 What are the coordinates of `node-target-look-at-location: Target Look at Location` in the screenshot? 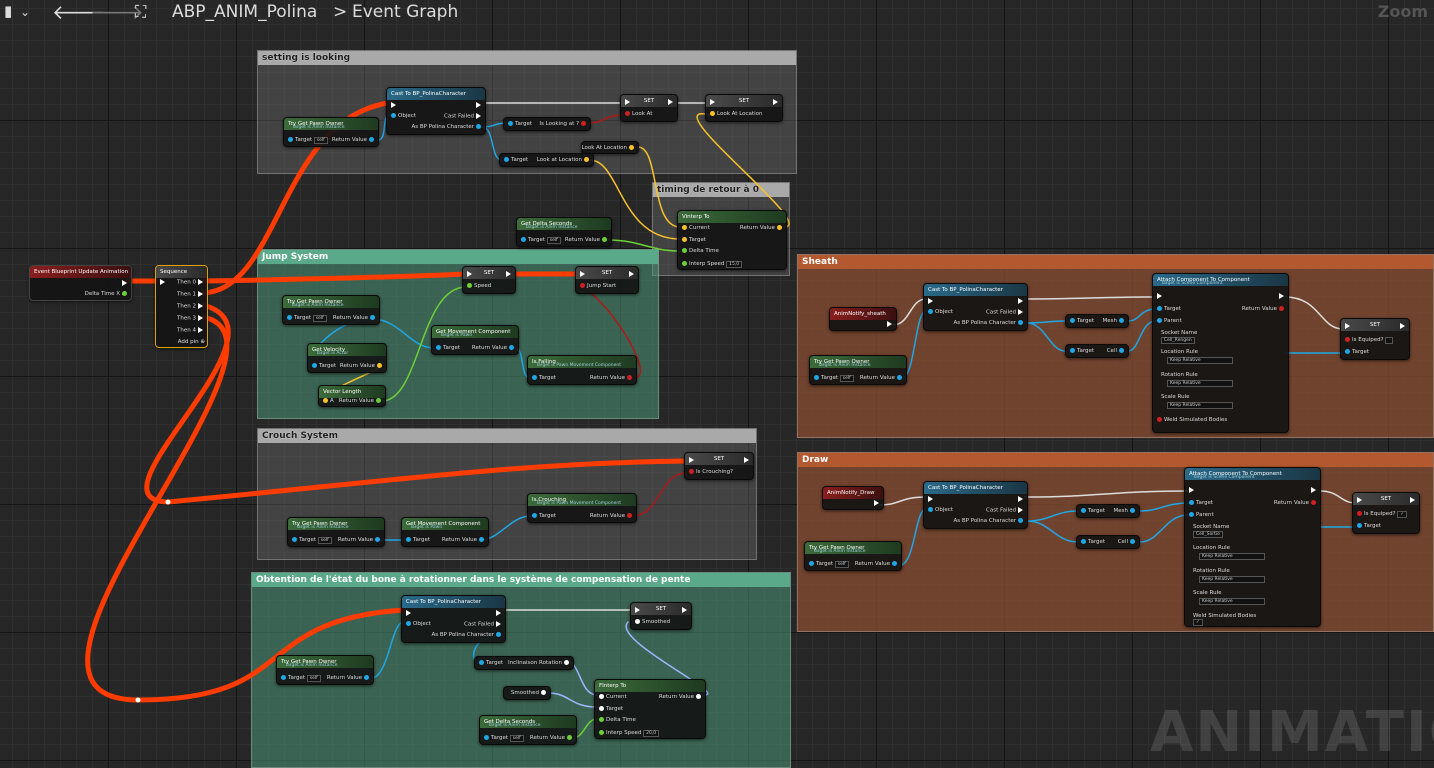 It's located at (546, 160).